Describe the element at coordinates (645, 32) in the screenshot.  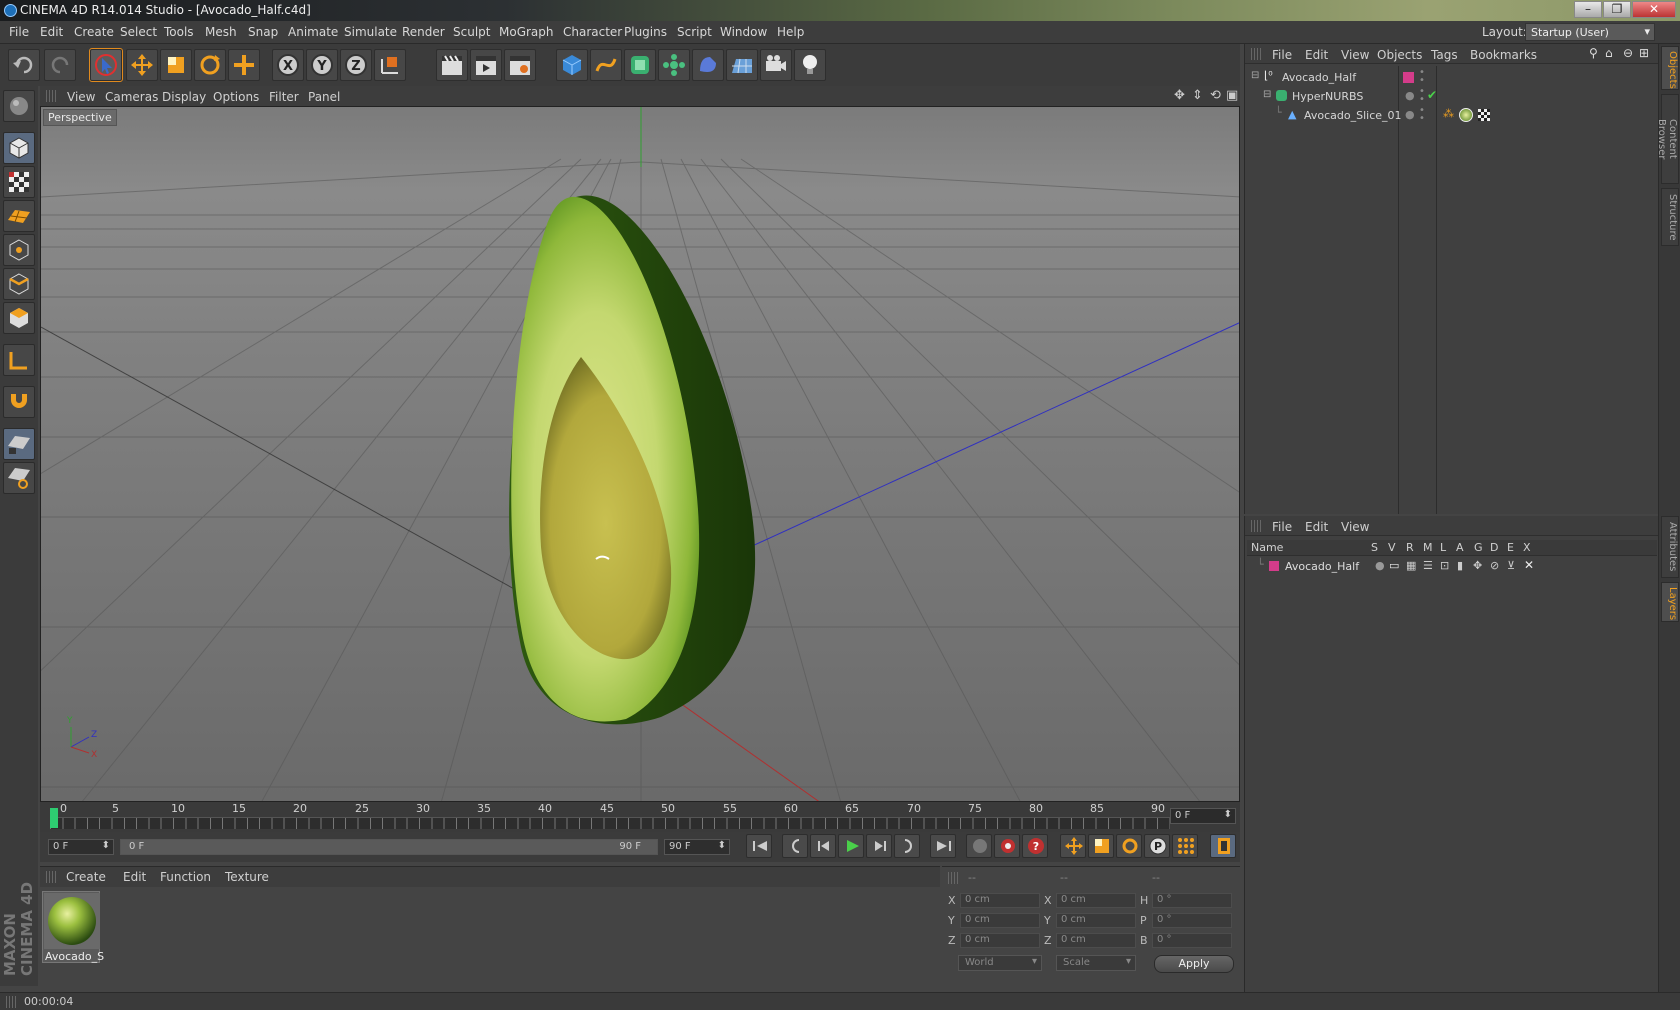
I see `menu-plugins: Plugins` at that location.